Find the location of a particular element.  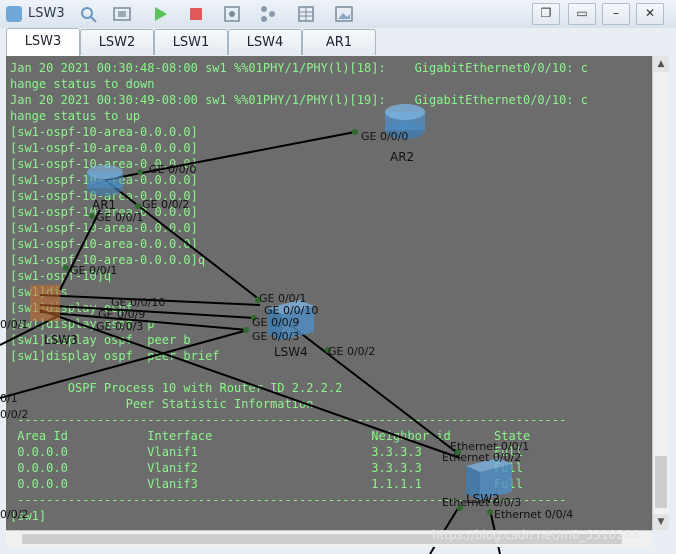

router-ar1-icon is located at coordinates (105, 180).